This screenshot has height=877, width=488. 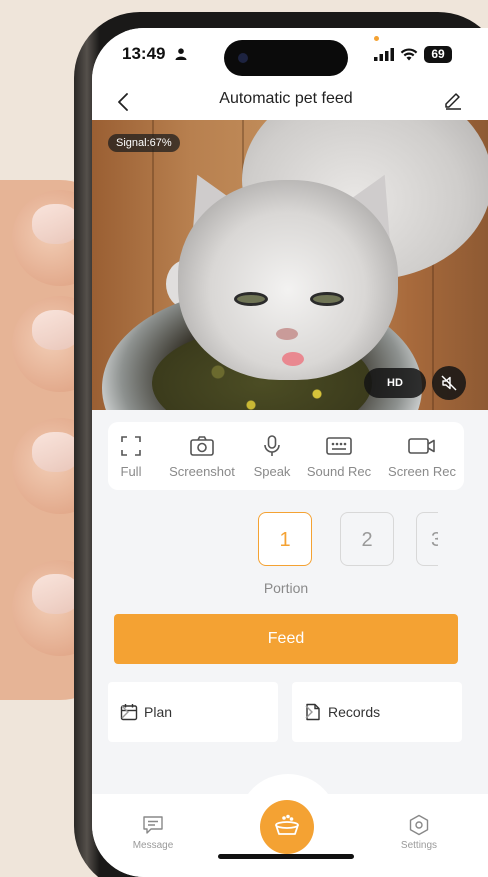 I want to click on records-card: Records, so click(x=377, y=712).